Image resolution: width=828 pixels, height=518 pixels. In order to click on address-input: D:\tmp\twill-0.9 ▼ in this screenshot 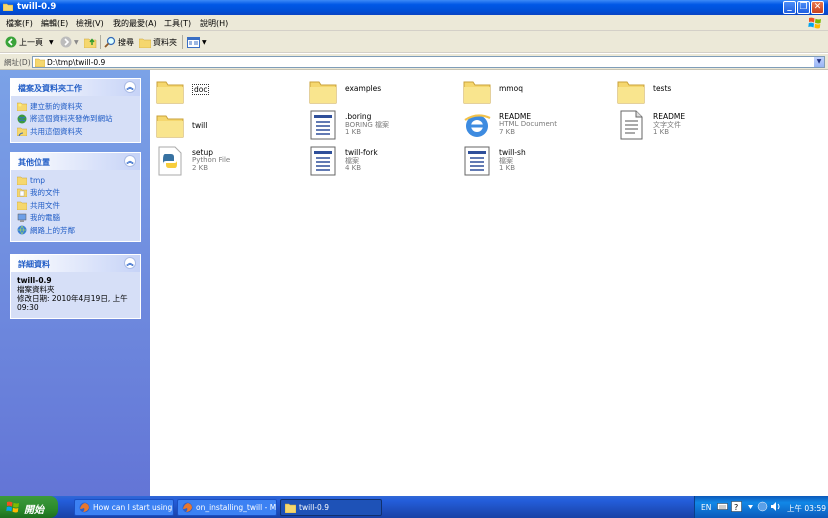, I will do `click(428, 62)`.